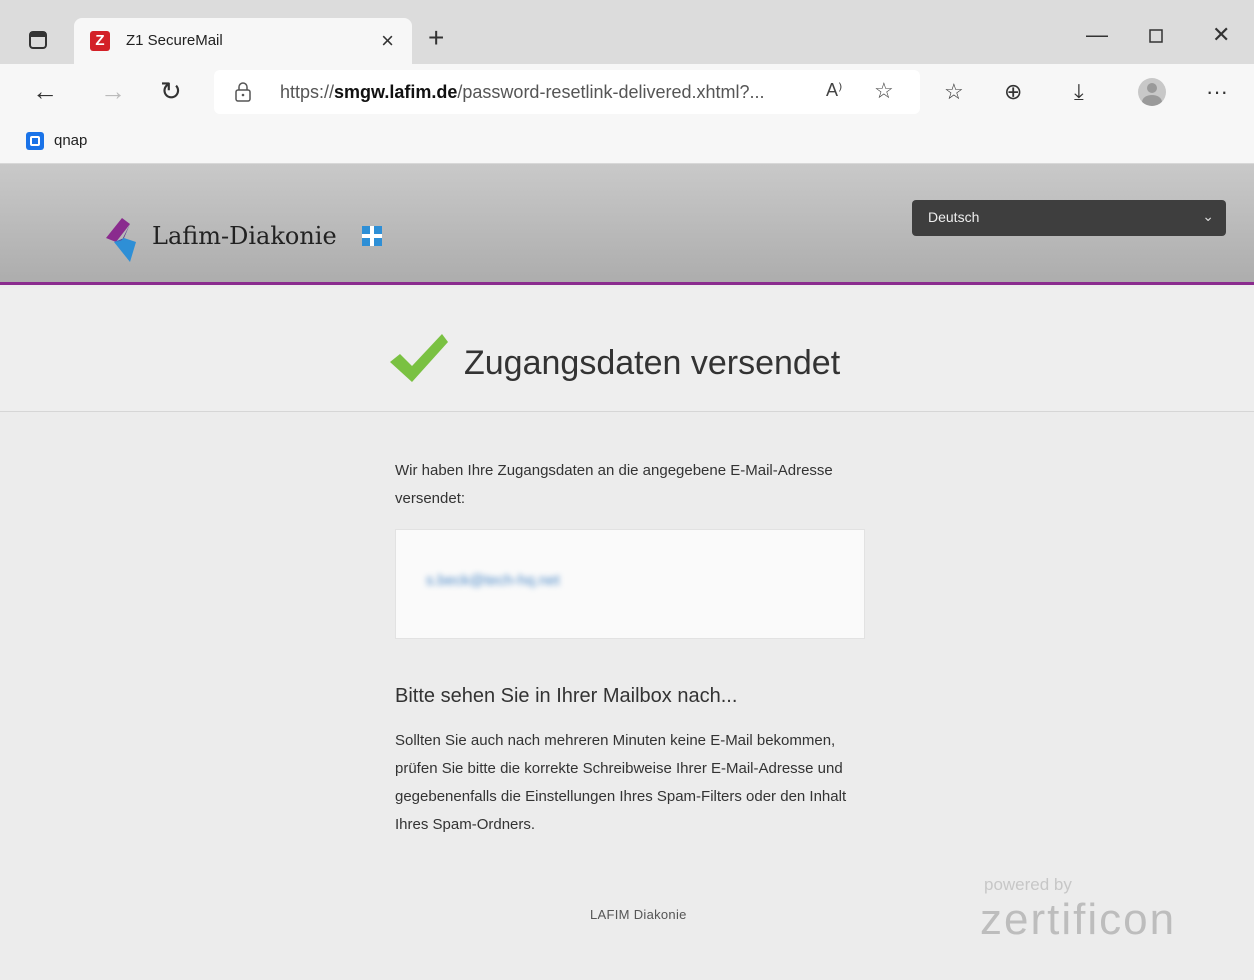  I want to click on footer-org: LAFIM Diakonie, so click(638, 914).